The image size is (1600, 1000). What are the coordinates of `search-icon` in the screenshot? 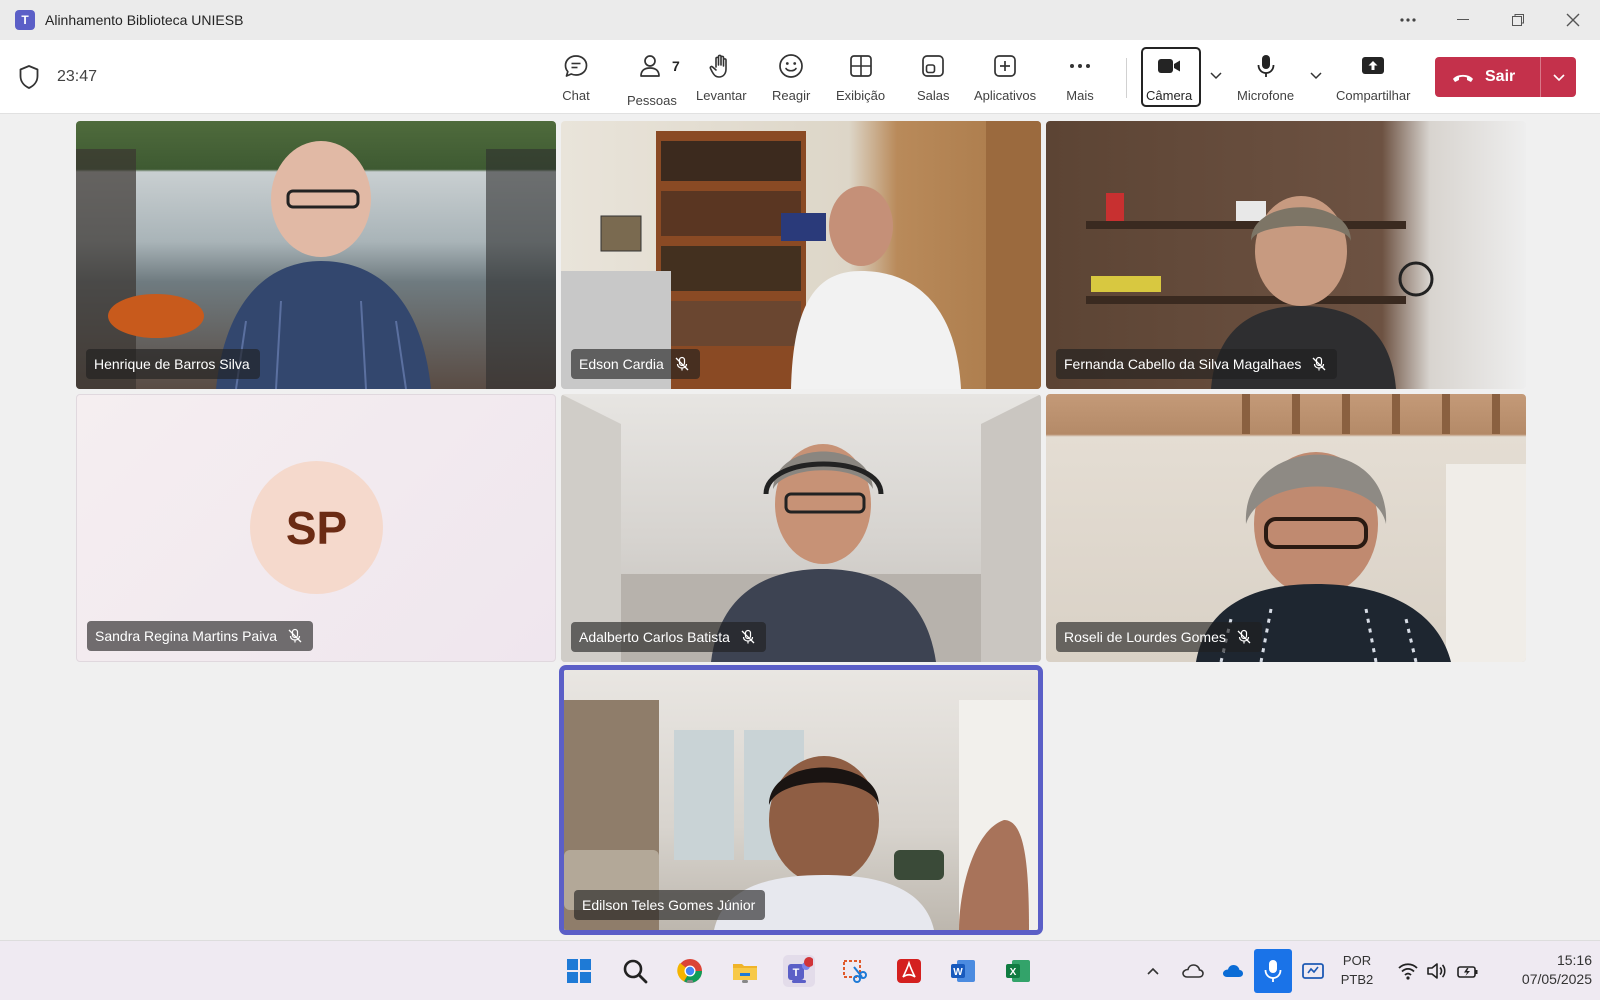 It's located at (635, 971).